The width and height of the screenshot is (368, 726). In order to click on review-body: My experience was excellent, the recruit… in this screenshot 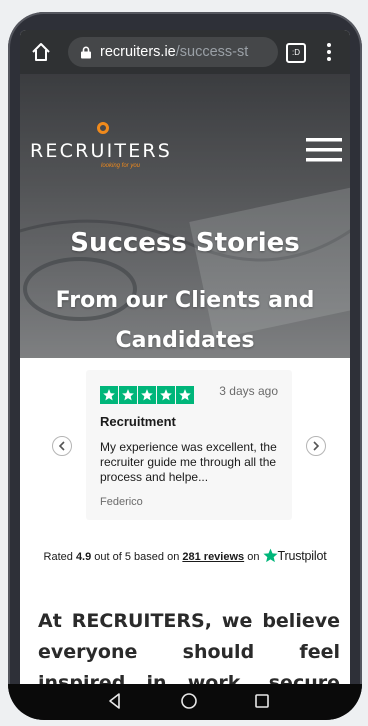, I will do `click(188, 462)`.